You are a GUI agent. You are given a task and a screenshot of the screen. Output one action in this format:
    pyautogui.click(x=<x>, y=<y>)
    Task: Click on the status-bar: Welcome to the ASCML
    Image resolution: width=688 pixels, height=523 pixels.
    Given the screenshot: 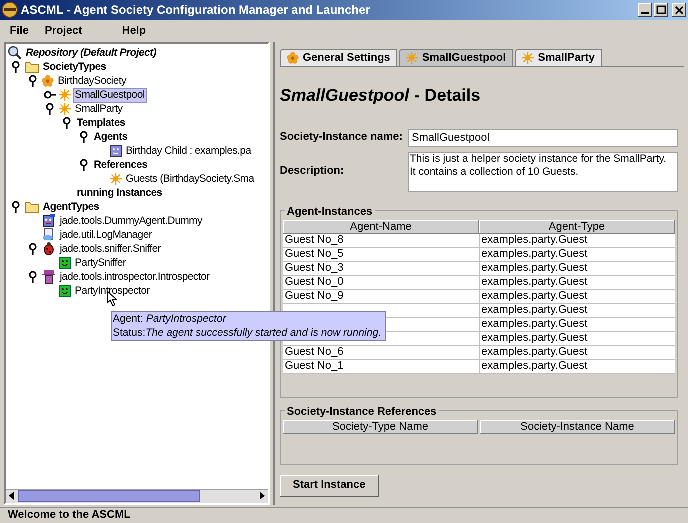 What is the action you would take?
    pyautogui.click(x=344, y=515)
    